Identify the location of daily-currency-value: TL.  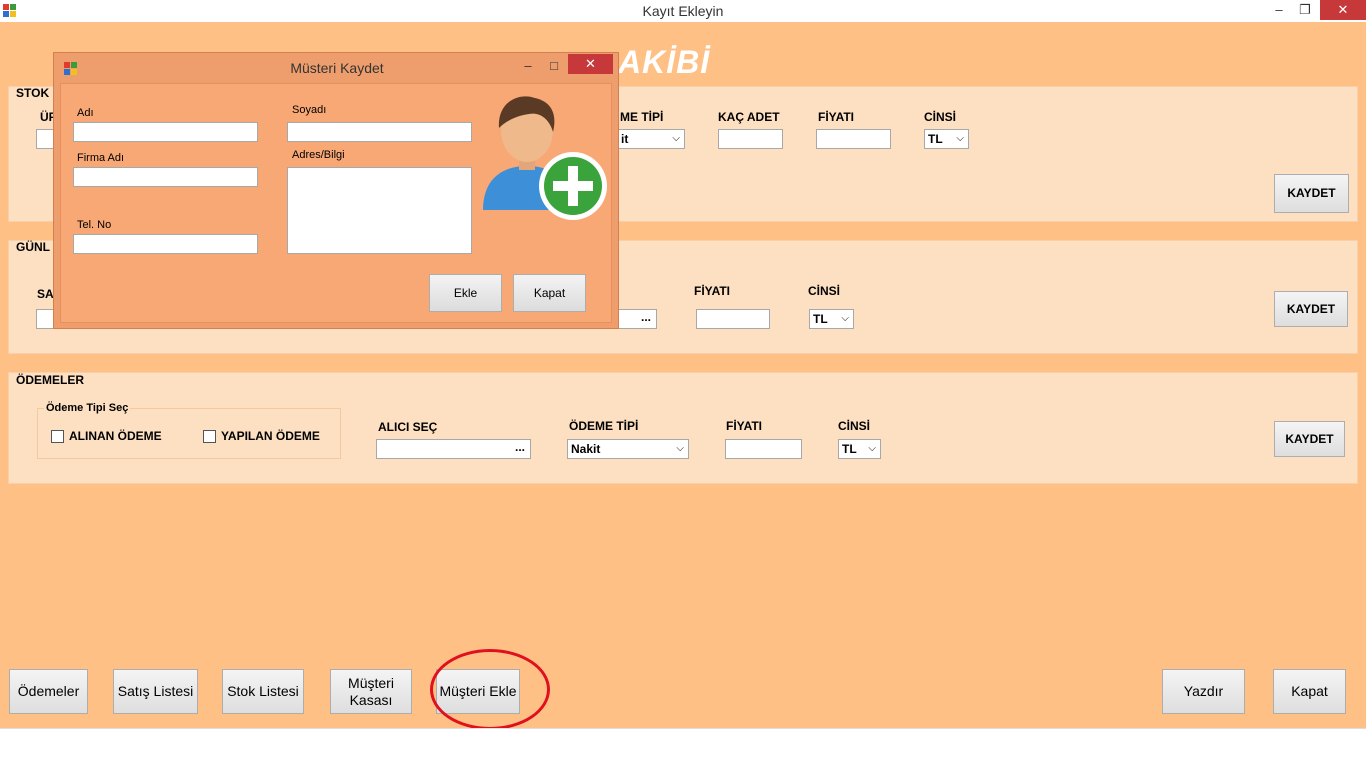
(820, 319).